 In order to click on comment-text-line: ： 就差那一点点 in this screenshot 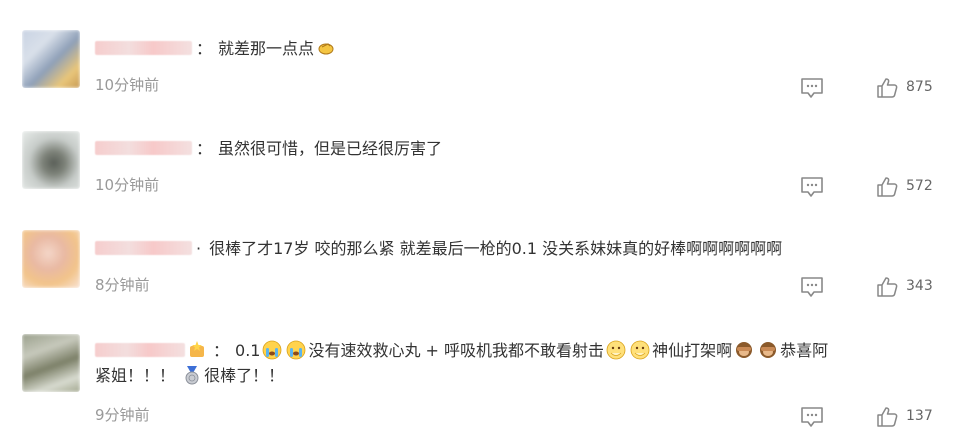, I will do `click(517, 48)`.